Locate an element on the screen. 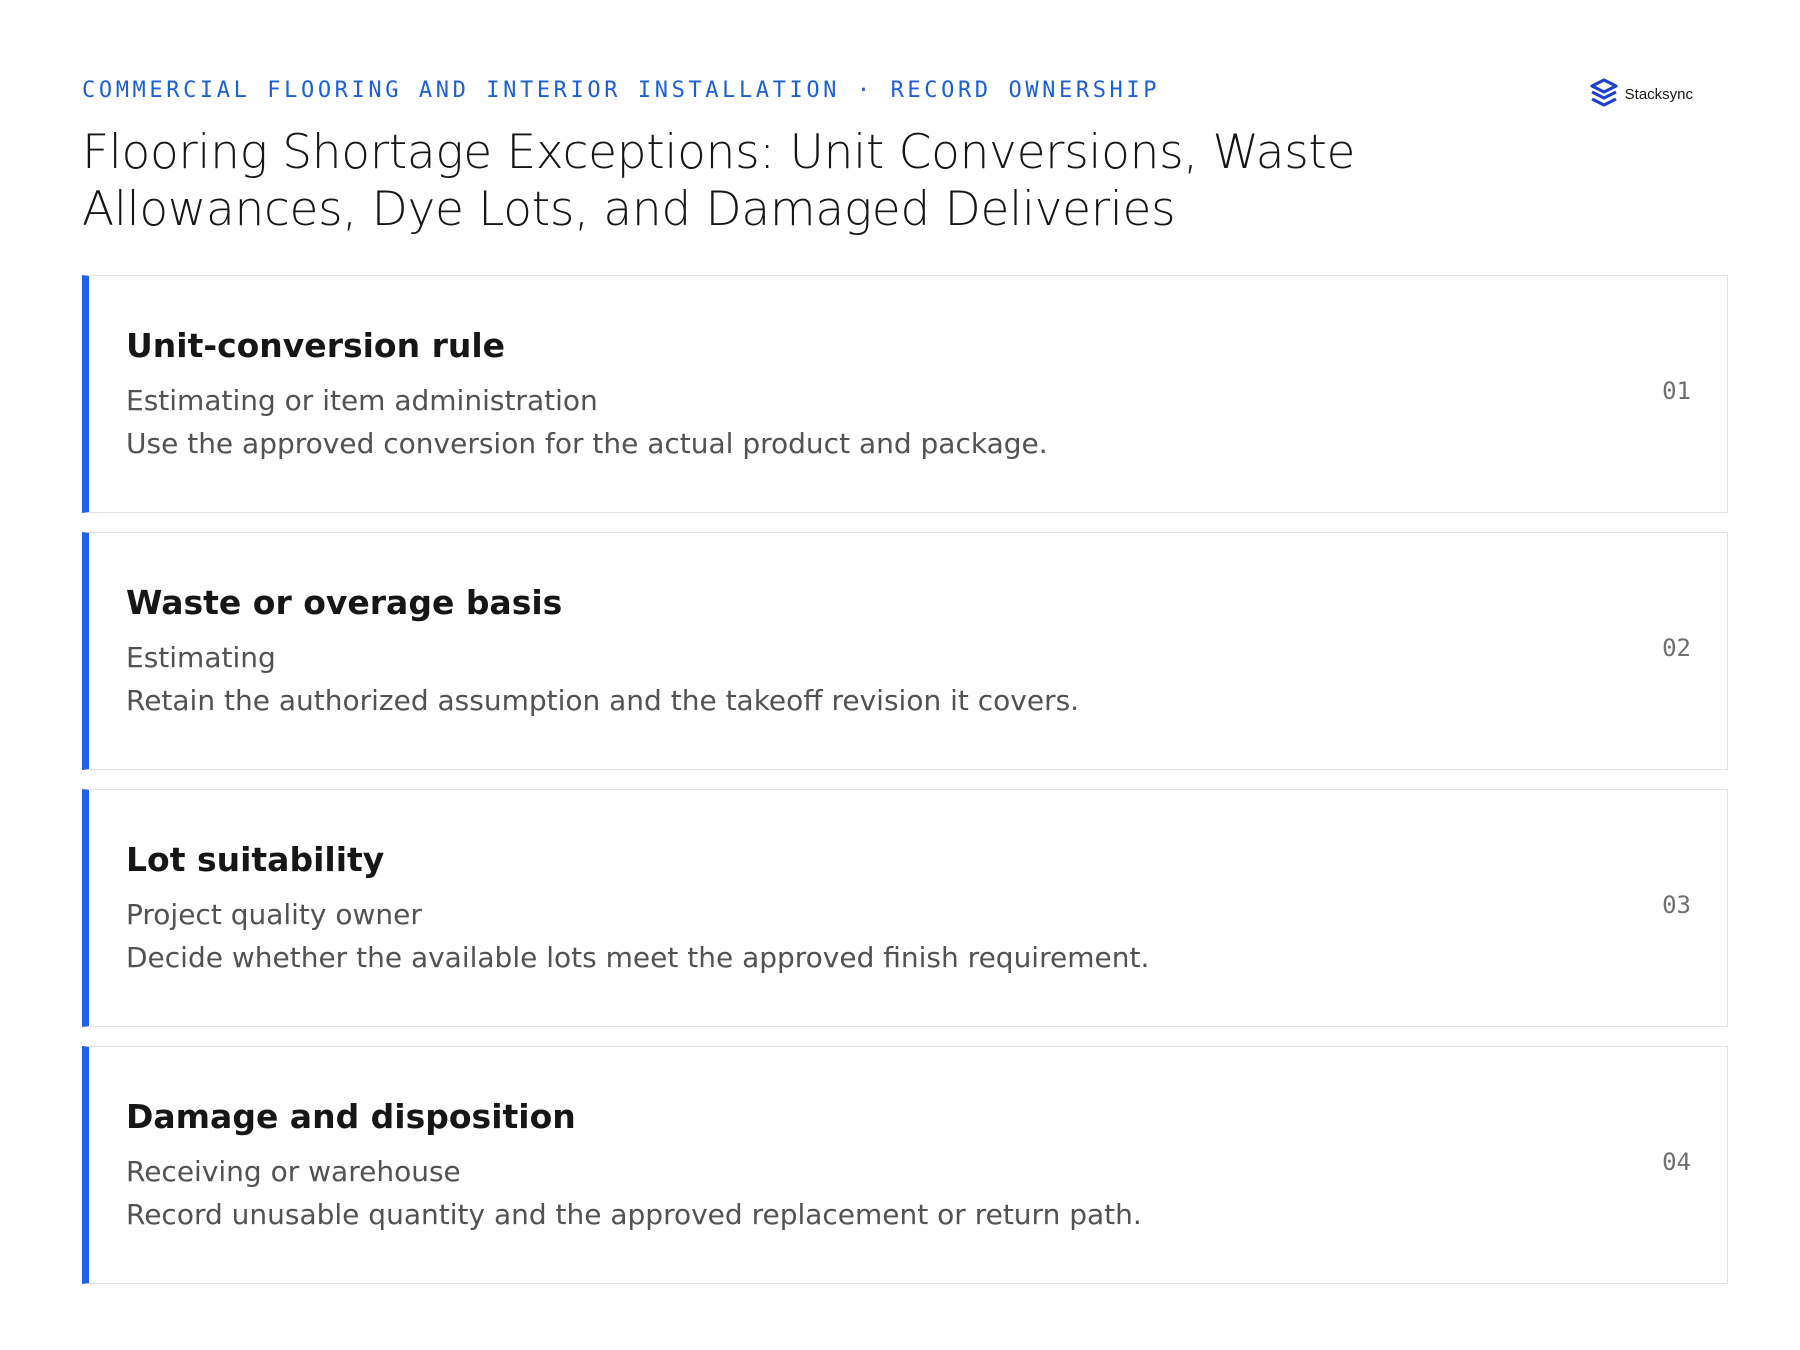 Image resolution: width=1800 pixels, height=1350 pixels. row-number: 03 is located at coordinates (1676, 905).